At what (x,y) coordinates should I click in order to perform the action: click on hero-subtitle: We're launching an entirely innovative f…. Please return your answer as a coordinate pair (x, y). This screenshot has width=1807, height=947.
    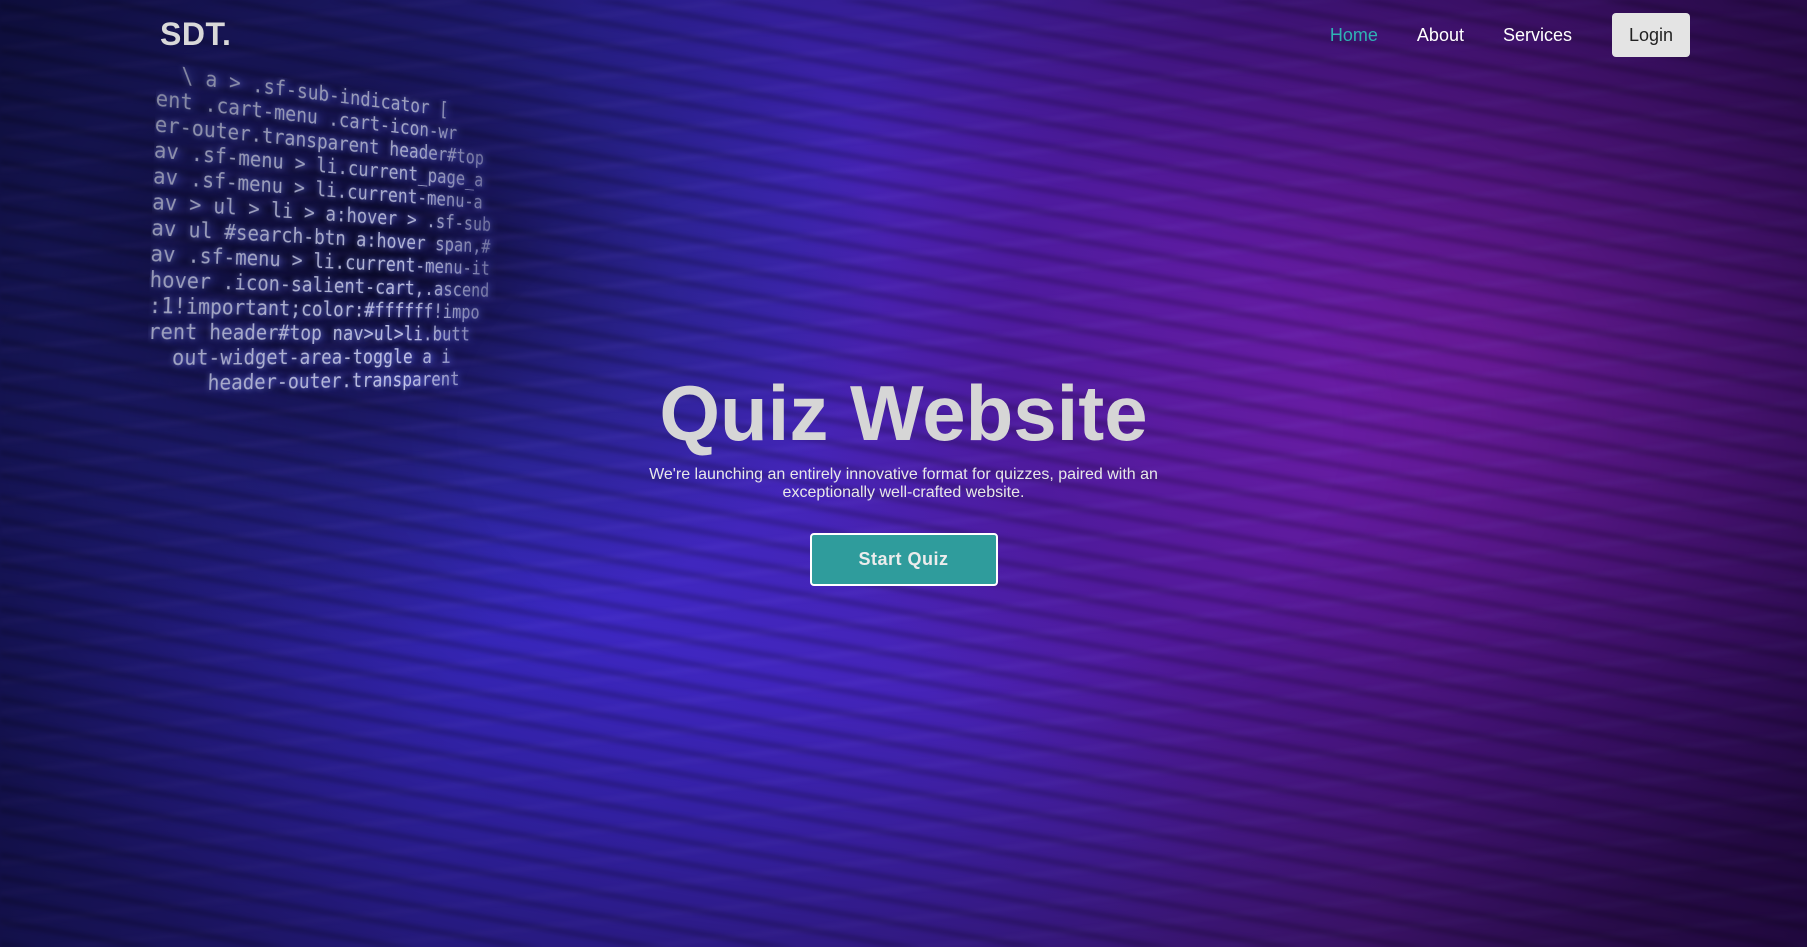
    Looking at the image, I should click on (903, 483).